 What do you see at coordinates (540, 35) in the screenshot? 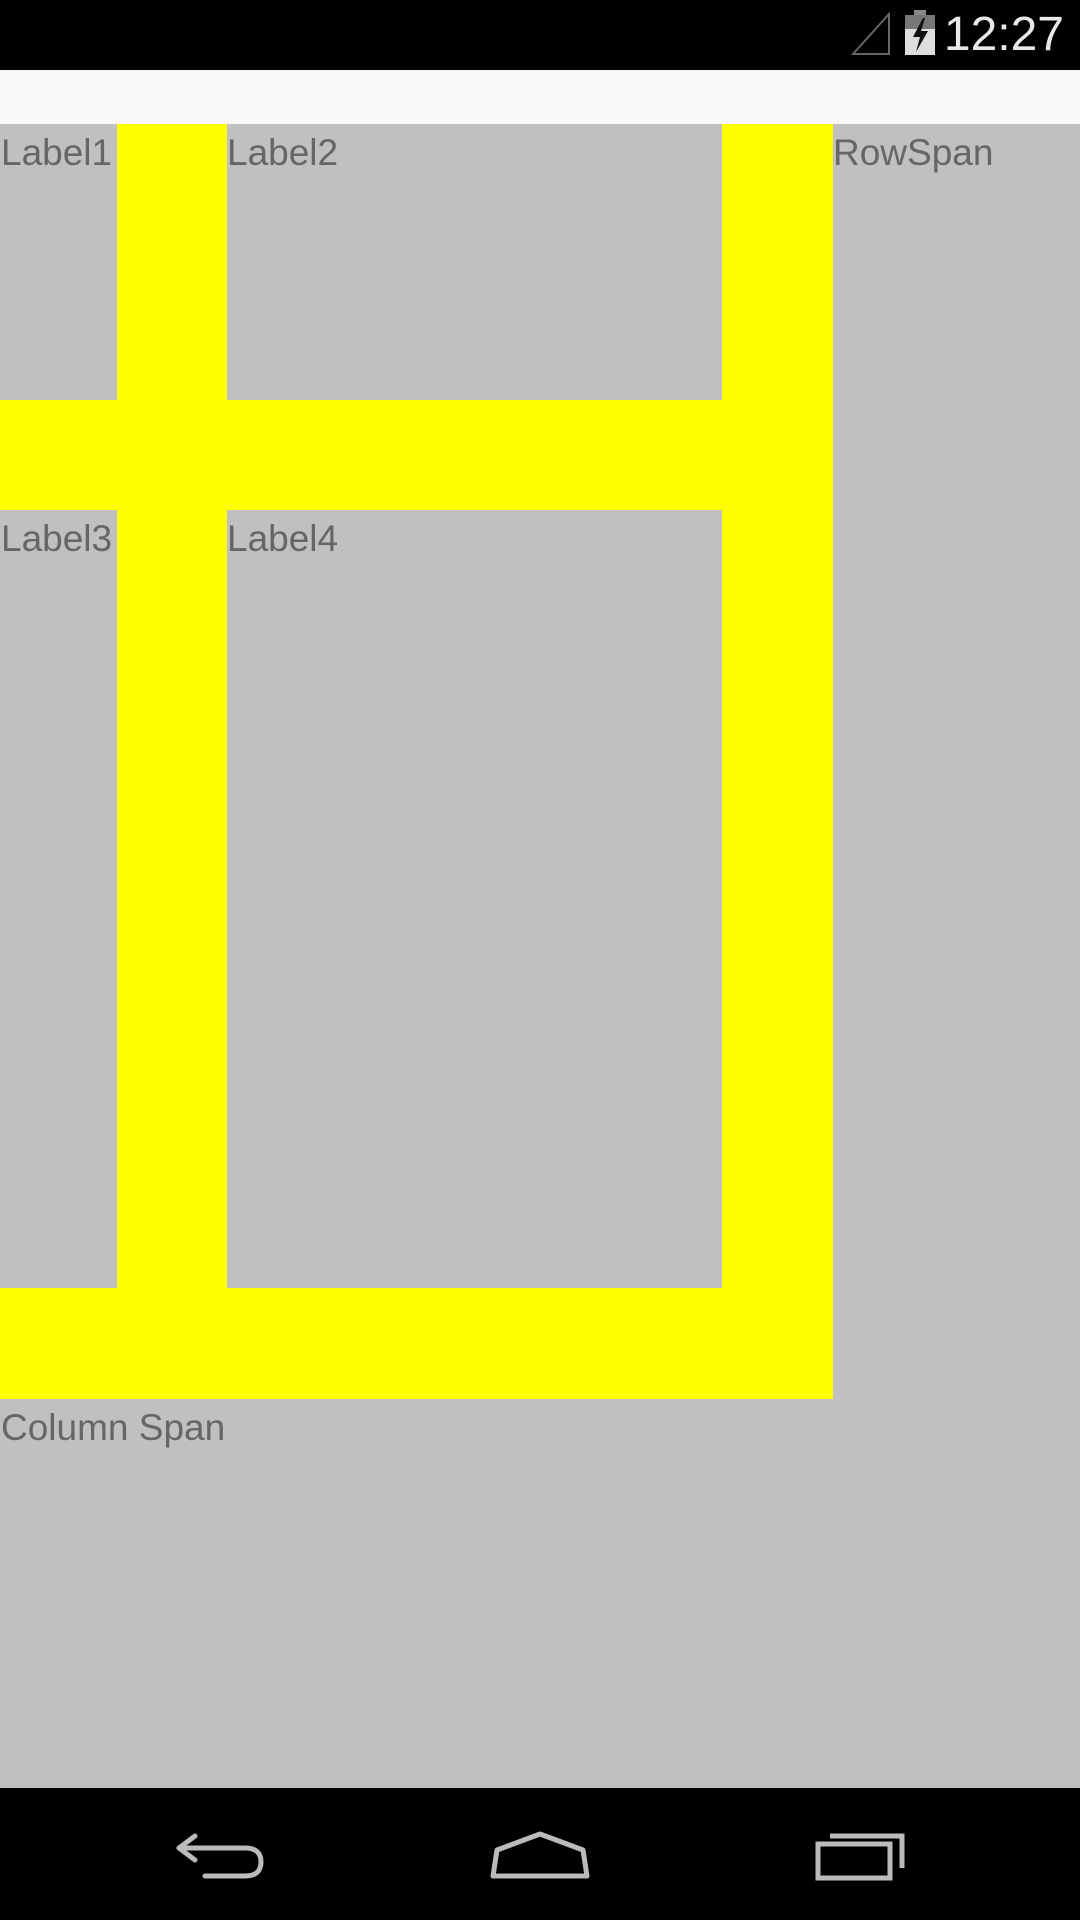
I see `status-bar: 12:27` at bounding box center [540, 35].